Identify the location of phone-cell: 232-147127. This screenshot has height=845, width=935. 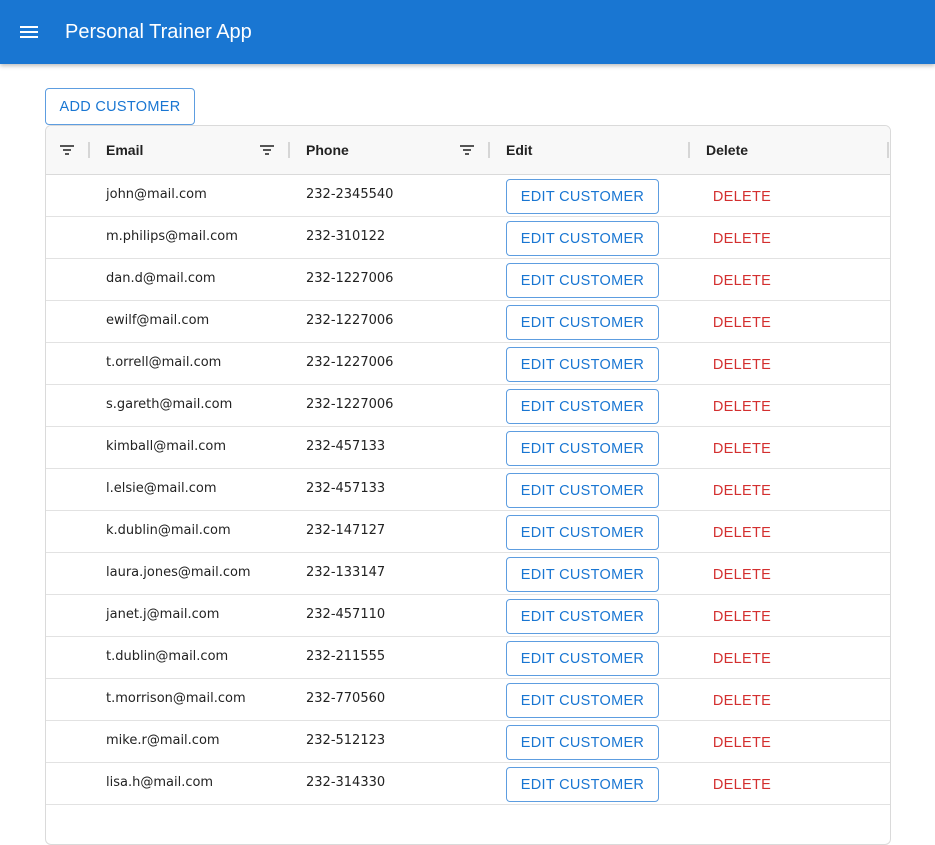
(346, 530).